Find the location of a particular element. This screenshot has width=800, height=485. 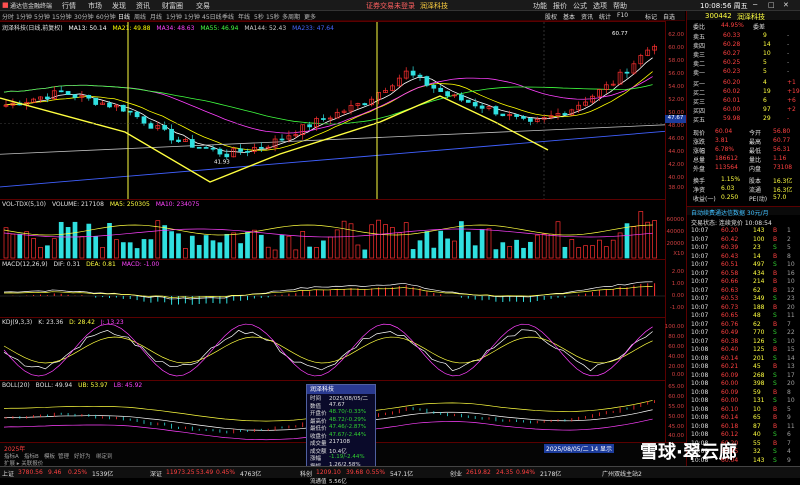

auto-renew-banner: 自动续费通达信数据 30元/月 is located at coordinates (743, 211).